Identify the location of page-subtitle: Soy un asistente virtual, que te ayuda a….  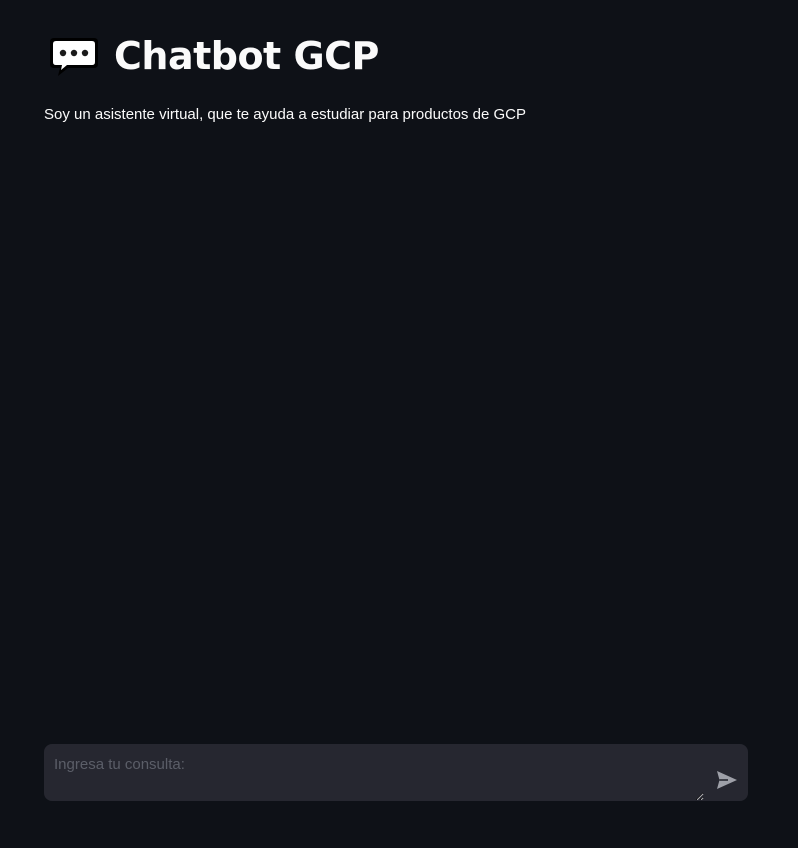
(285, 114).